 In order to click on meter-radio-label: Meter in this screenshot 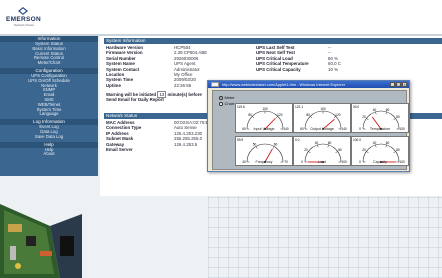, I will do `click(229, 97)`.